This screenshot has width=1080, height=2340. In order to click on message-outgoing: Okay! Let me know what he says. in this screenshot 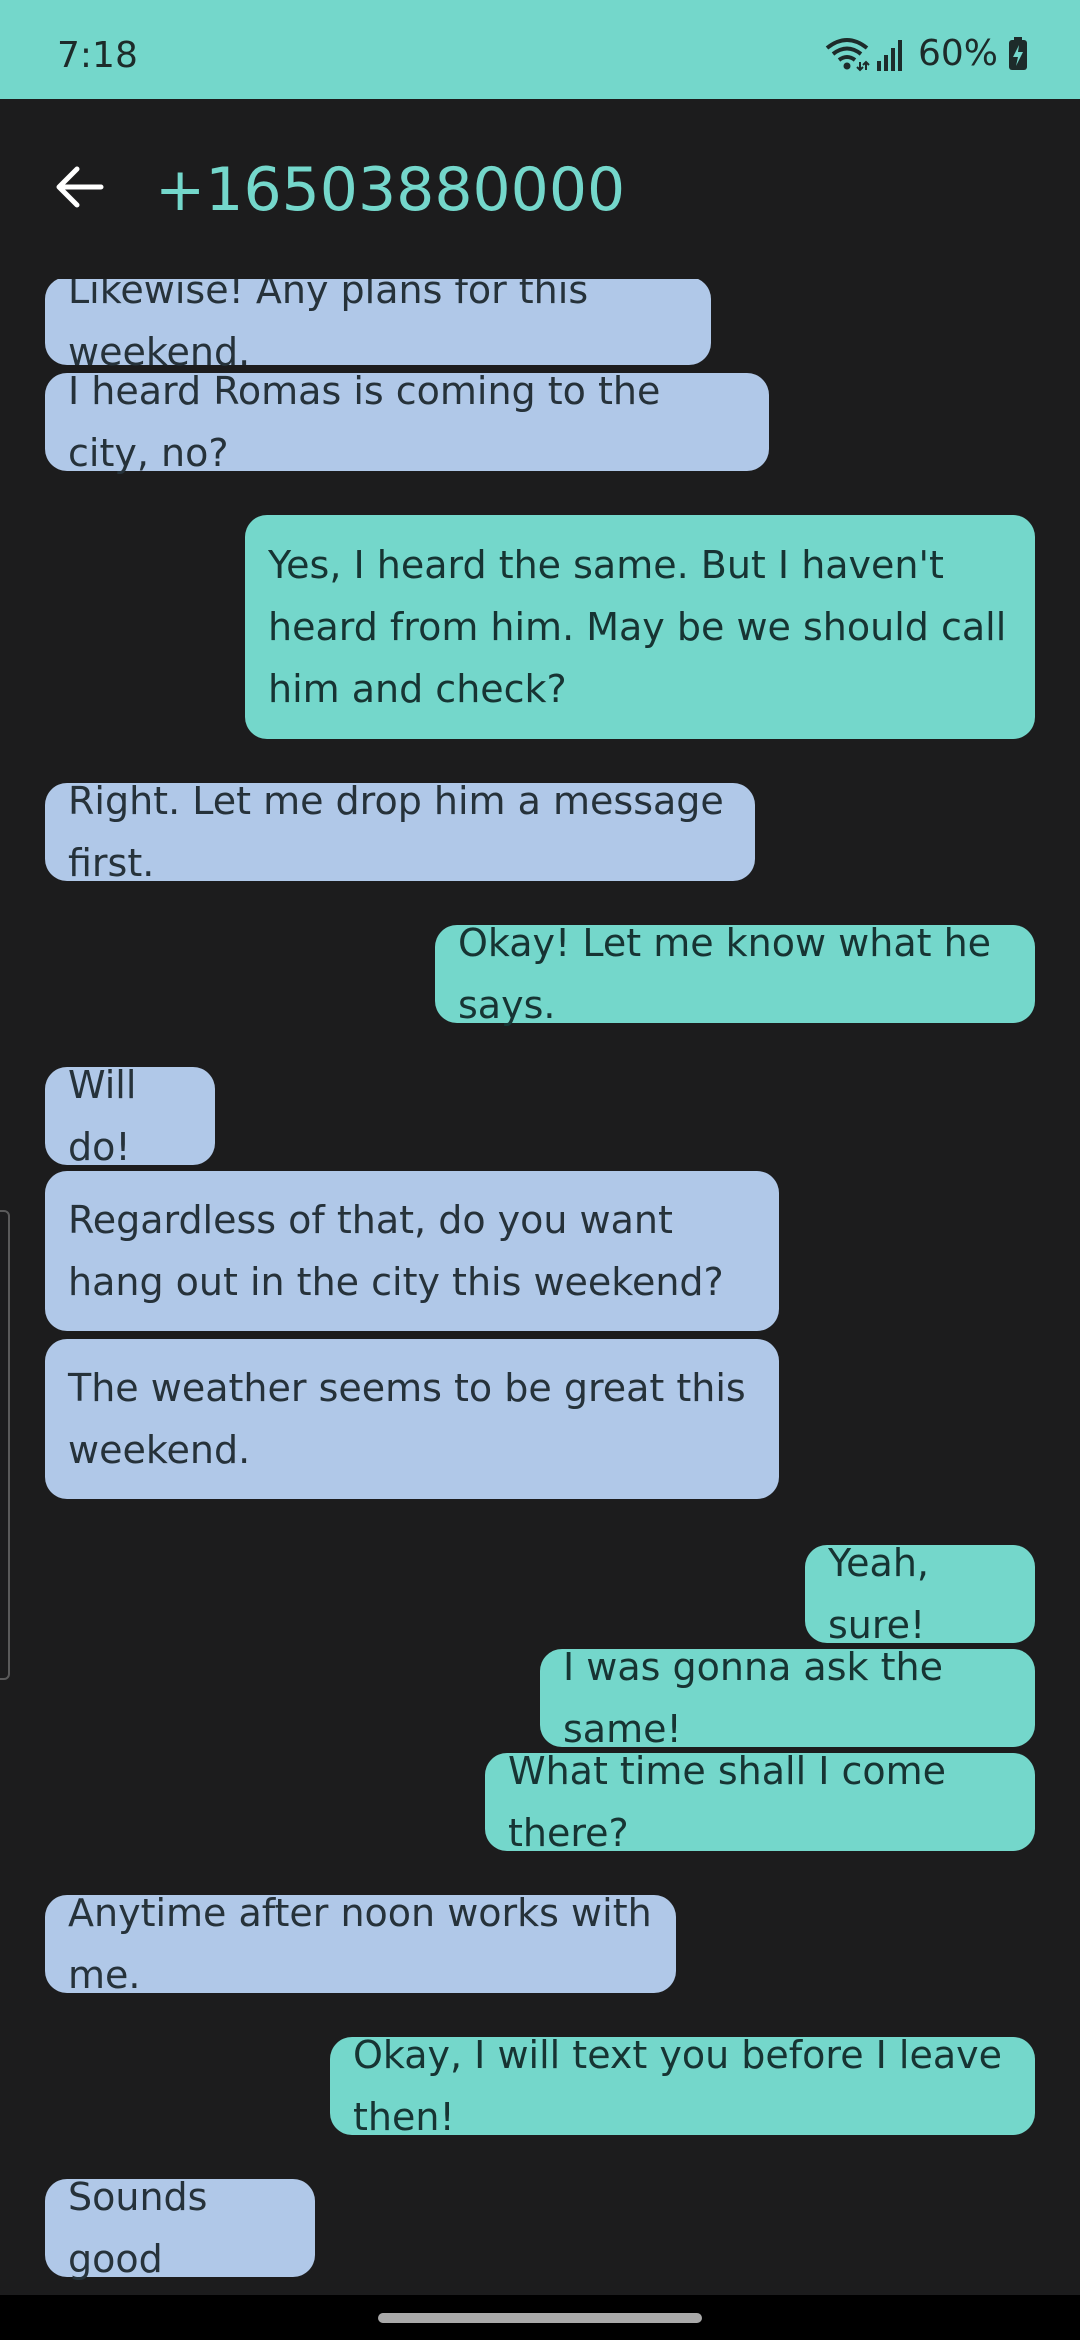, I will do `click(735, 974)`.